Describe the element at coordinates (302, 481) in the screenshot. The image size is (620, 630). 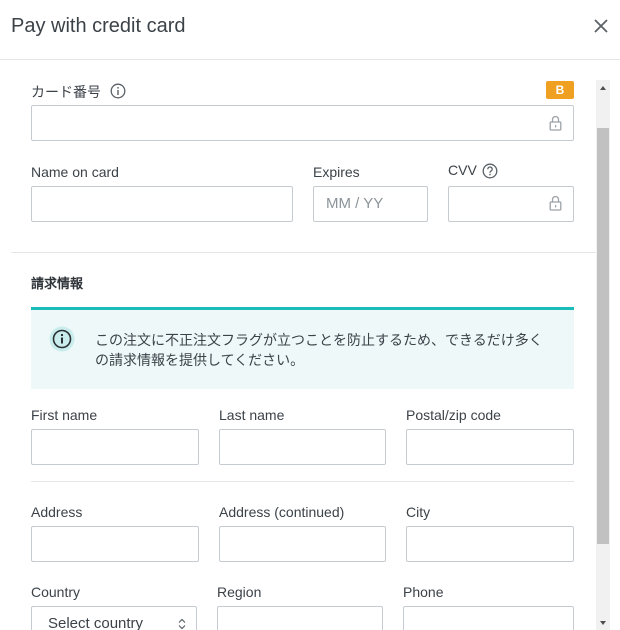
I see `row-divider` at that location.